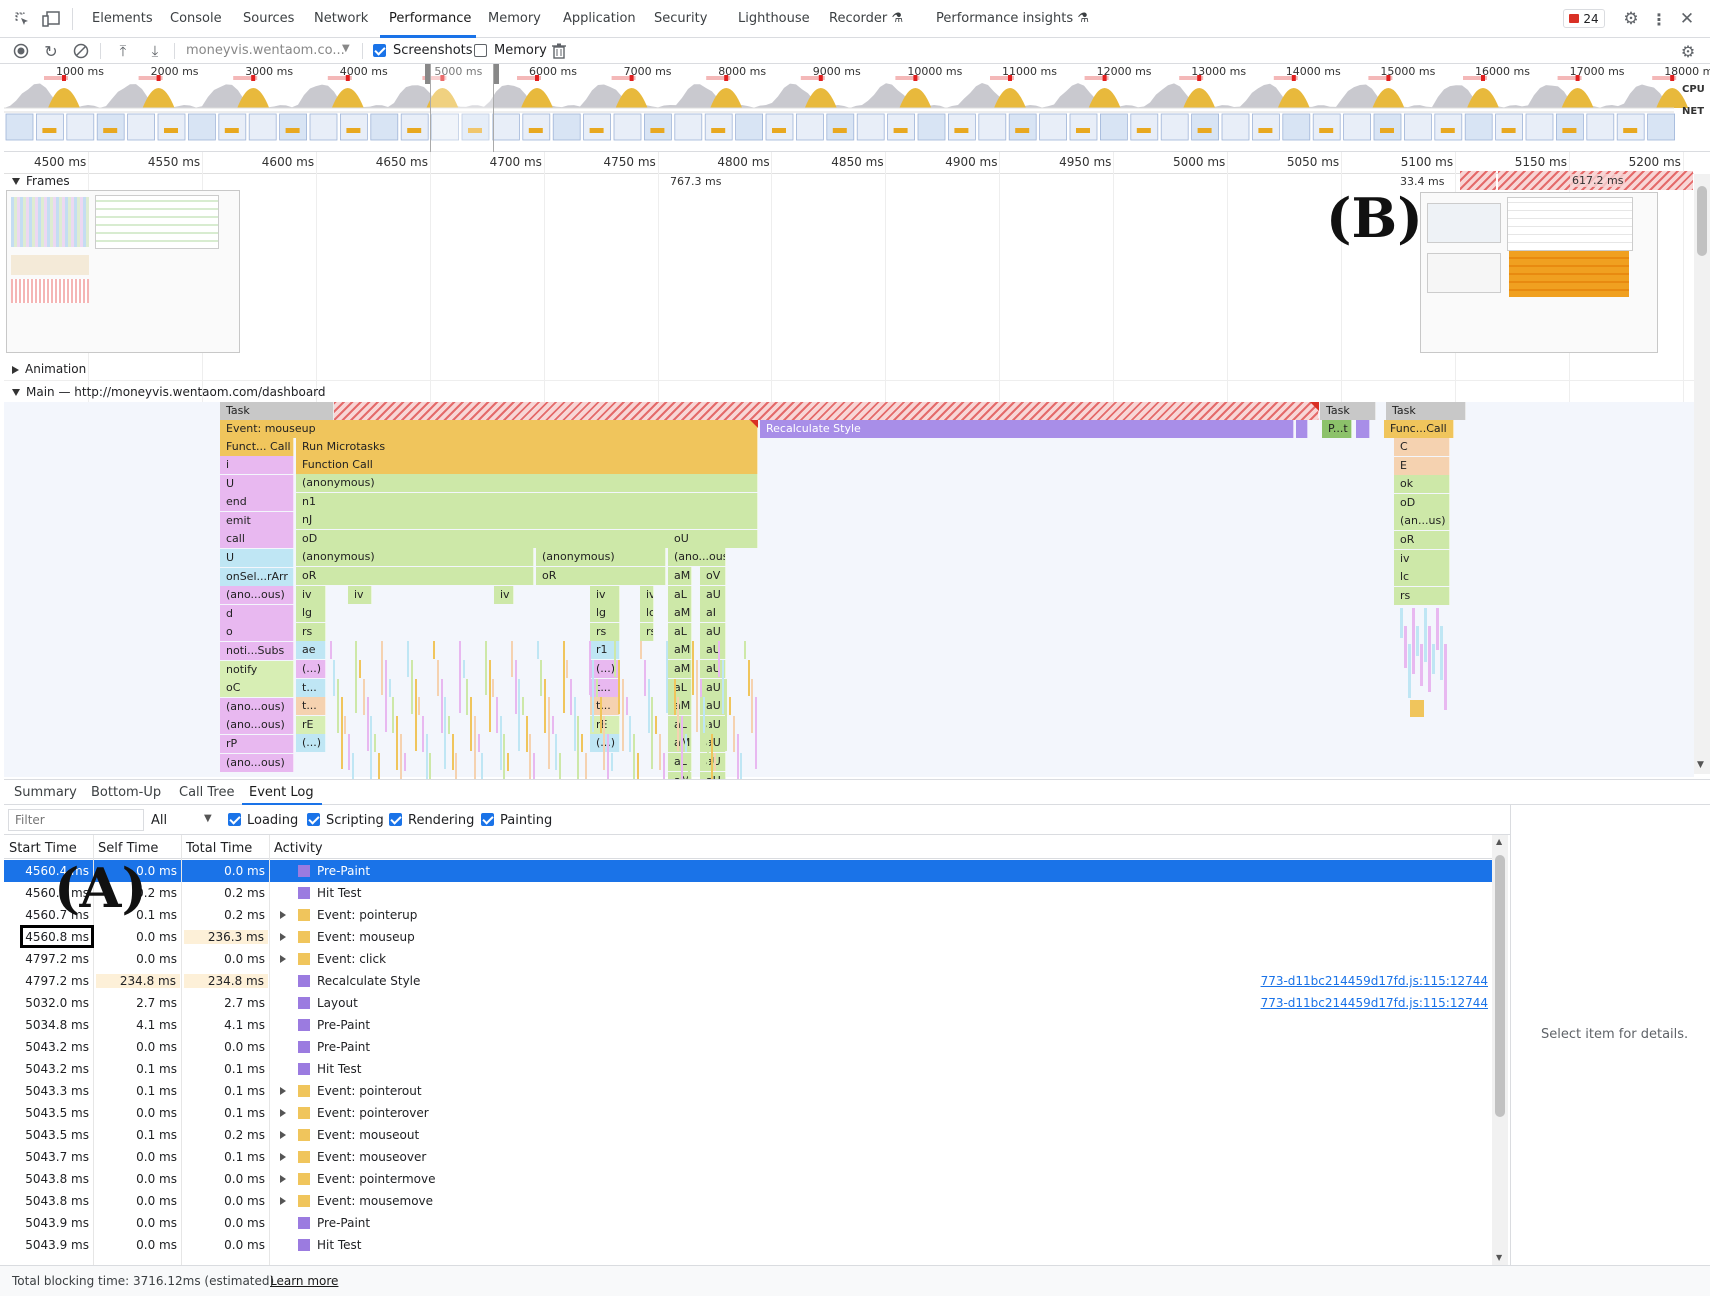 Image resolution: width=1710 pixels, height=1296 pixels. Describe the element at coordinates (680, 18) in the screenshot. I see `tab-security: Security` at that location.